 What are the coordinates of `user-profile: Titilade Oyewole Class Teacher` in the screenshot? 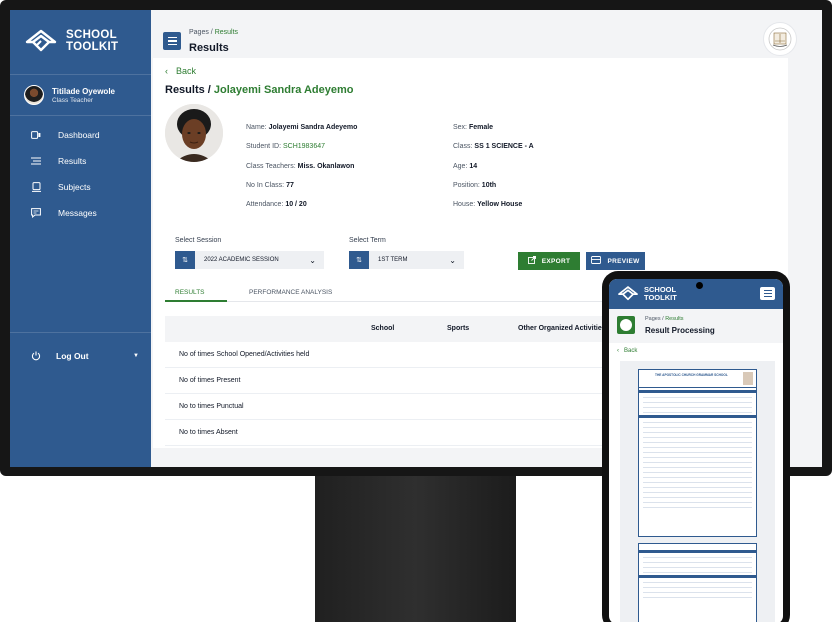 It's located at (80, 95).